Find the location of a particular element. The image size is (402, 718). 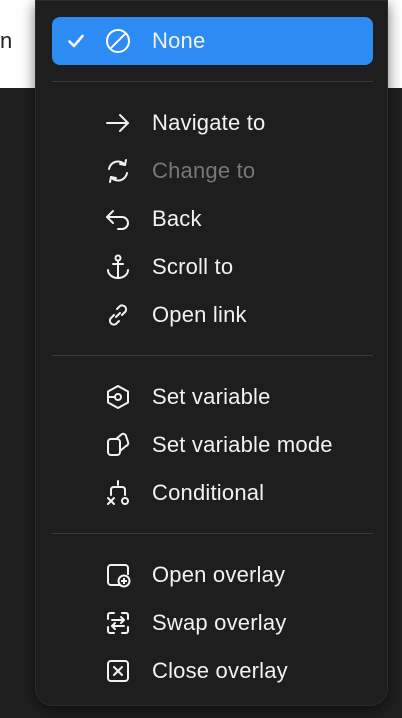

menu-item-swap-overlay: Swap overlay is located at coordinates (212, 623).